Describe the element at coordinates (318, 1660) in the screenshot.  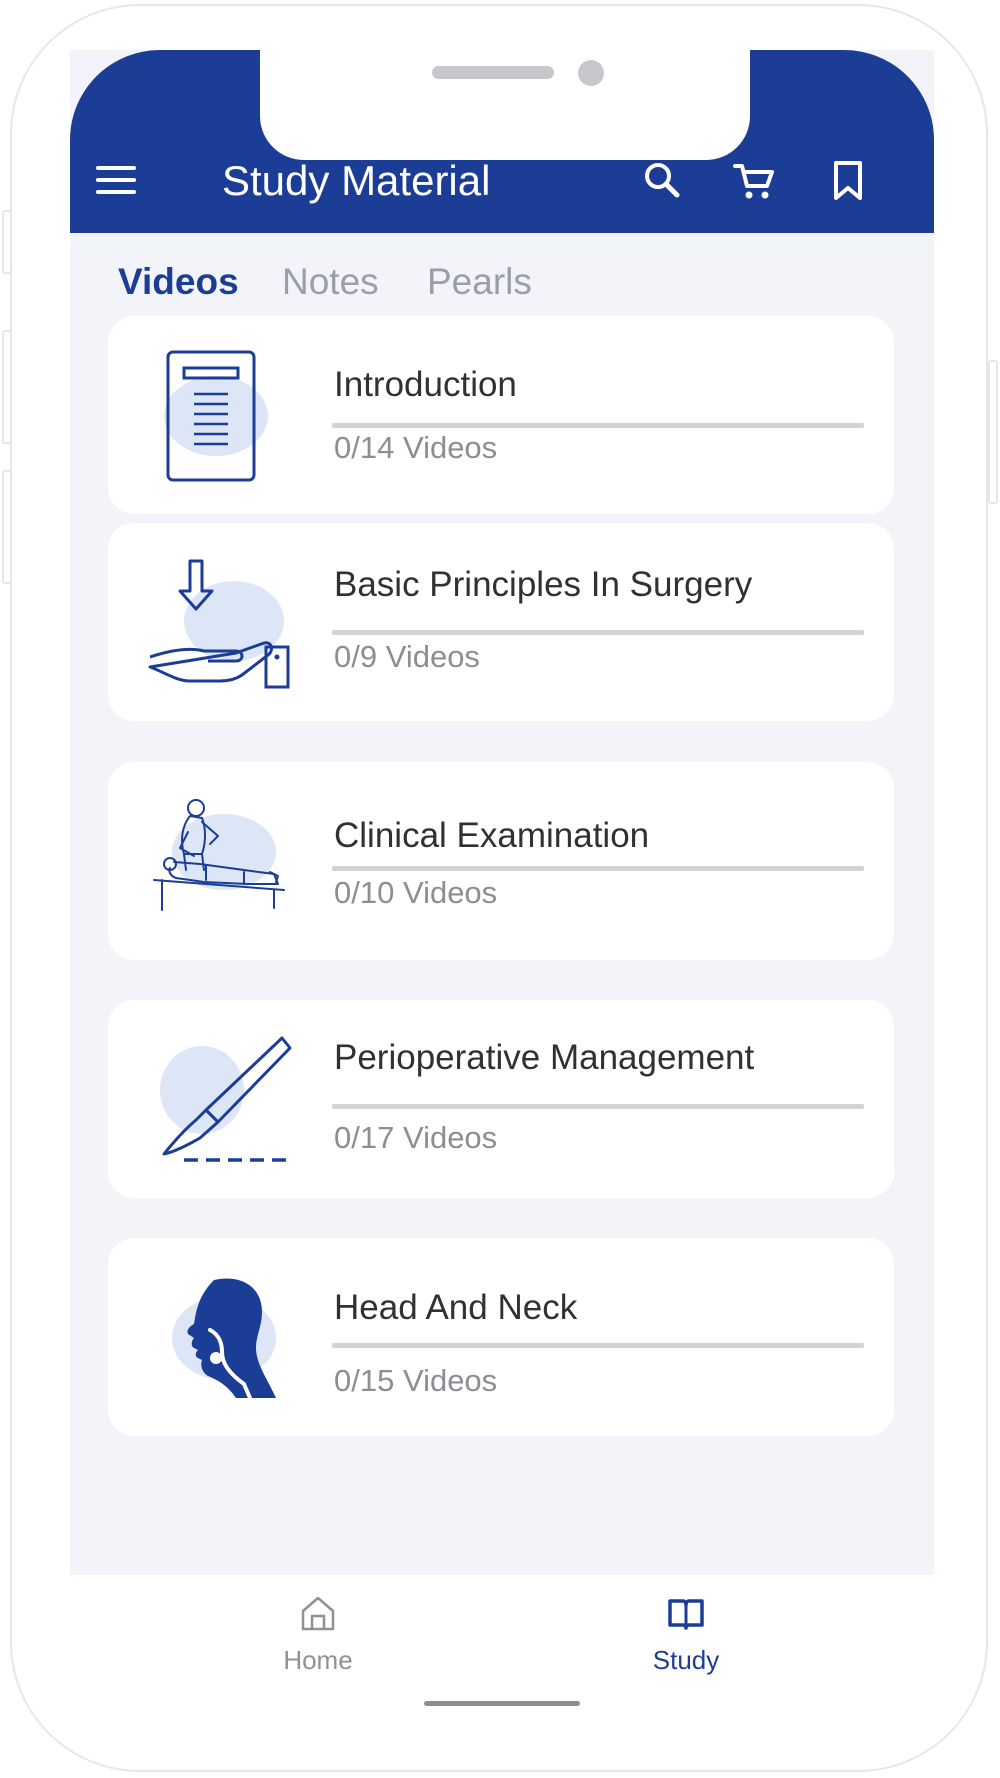
I see `nav-home-label: Home` at that location.